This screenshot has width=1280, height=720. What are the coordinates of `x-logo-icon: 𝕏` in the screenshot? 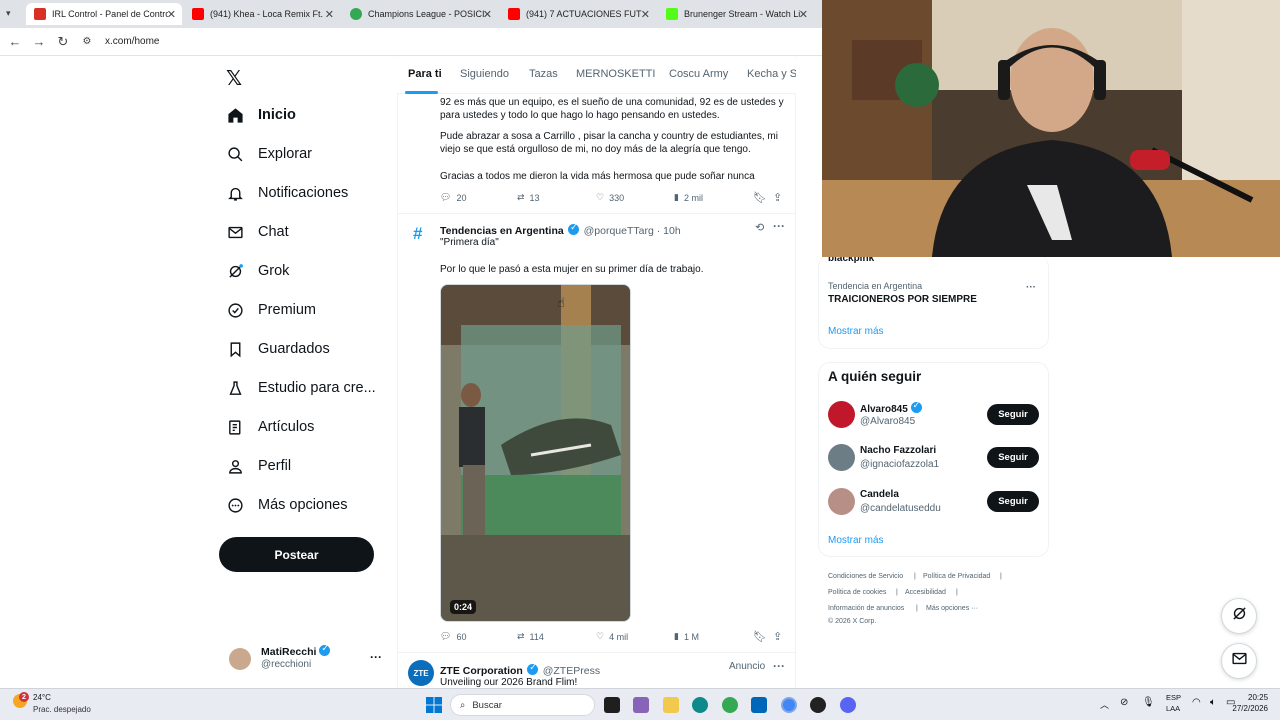 It's located at (234, 78).